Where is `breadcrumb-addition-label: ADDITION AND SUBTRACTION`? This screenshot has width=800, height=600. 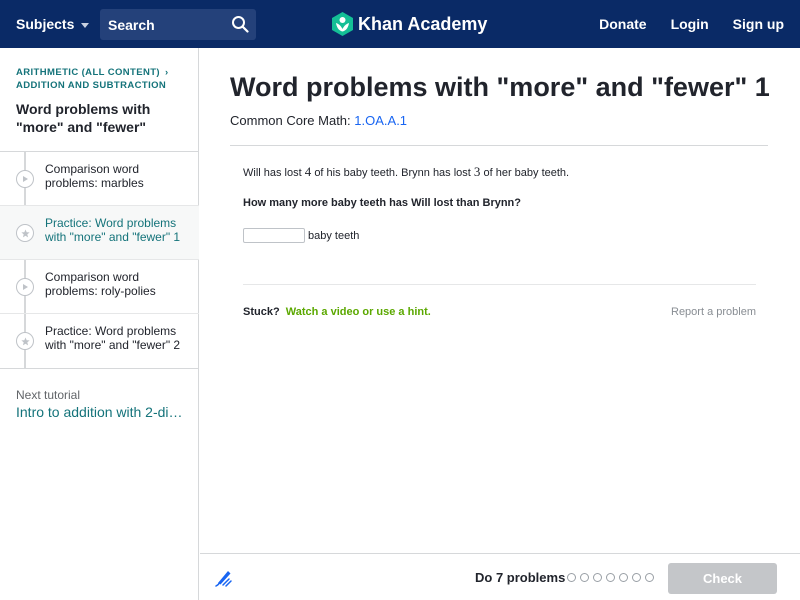
breadcrumb-addition-label: ADDITION AND SUBTRACTION is located at coordinates (91, 85).